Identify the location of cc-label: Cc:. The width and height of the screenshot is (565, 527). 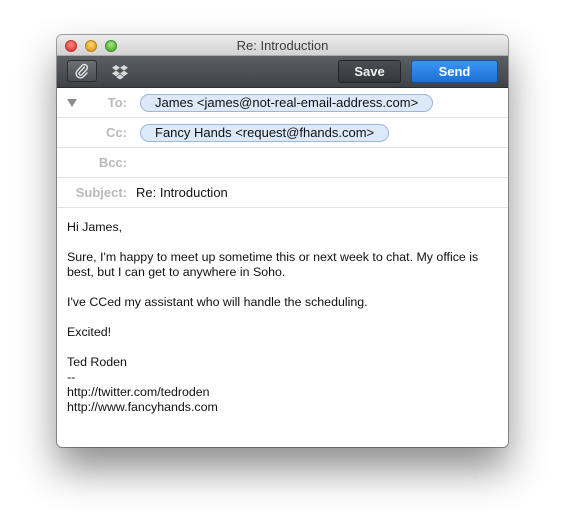
(116, 132).